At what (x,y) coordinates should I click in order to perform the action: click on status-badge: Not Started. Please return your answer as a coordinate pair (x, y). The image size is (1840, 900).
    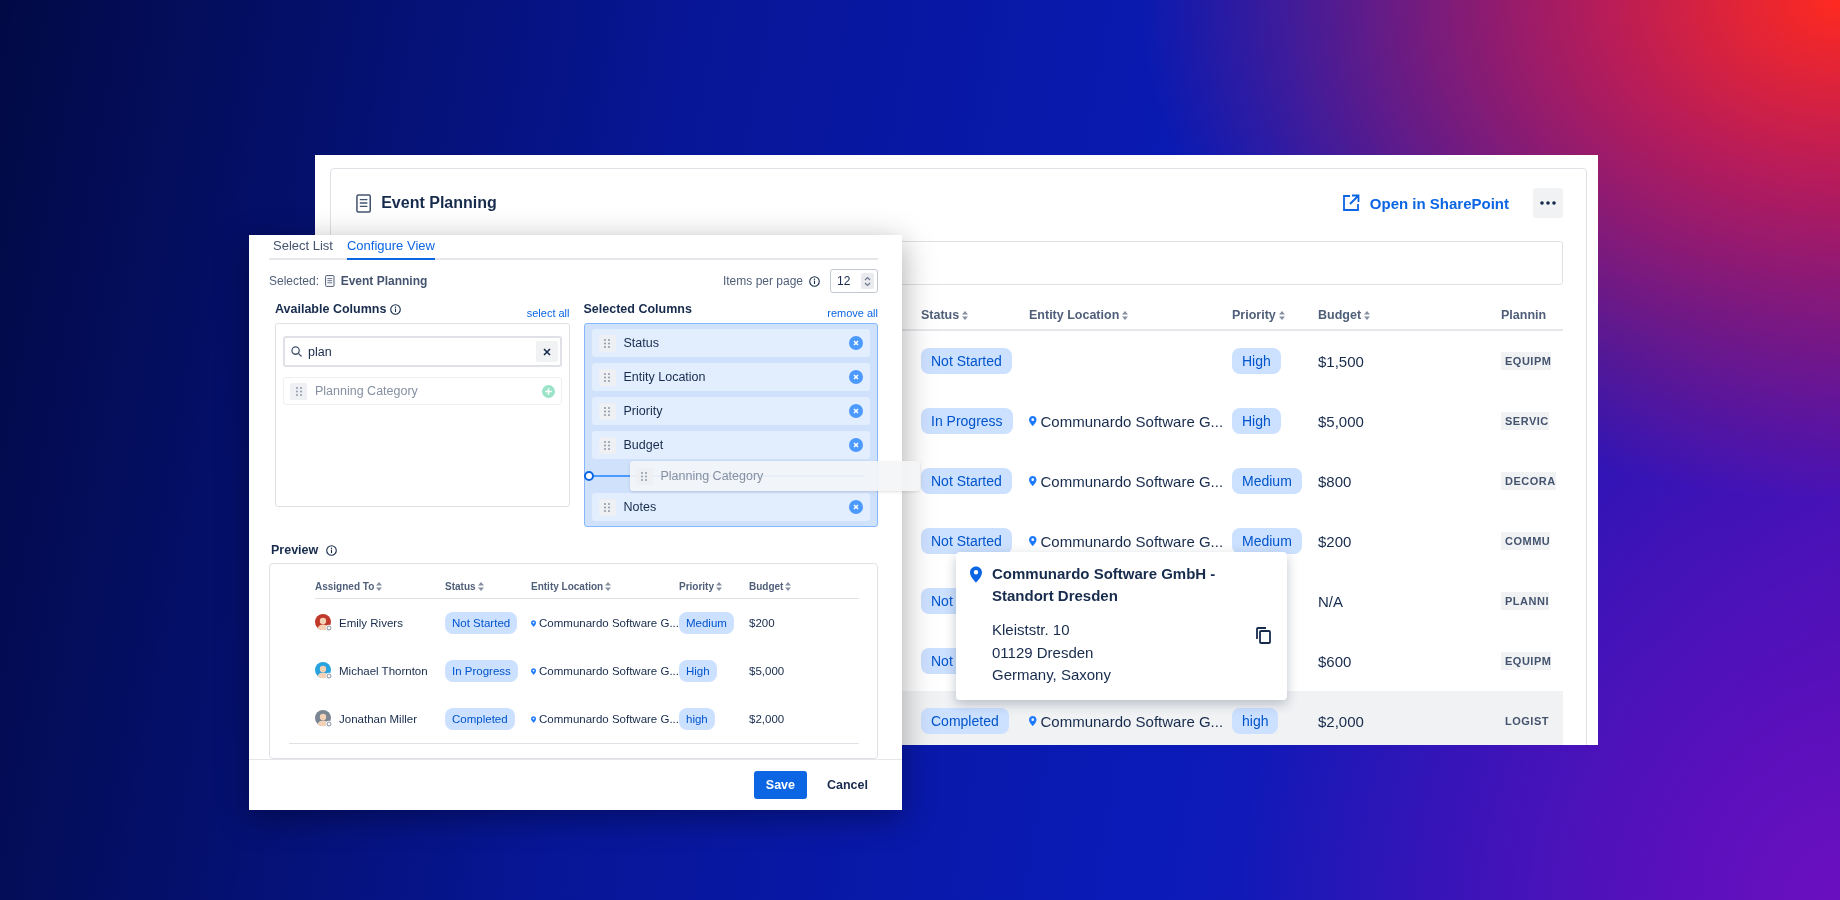
    Looking at the image, I should click on (966, 541).